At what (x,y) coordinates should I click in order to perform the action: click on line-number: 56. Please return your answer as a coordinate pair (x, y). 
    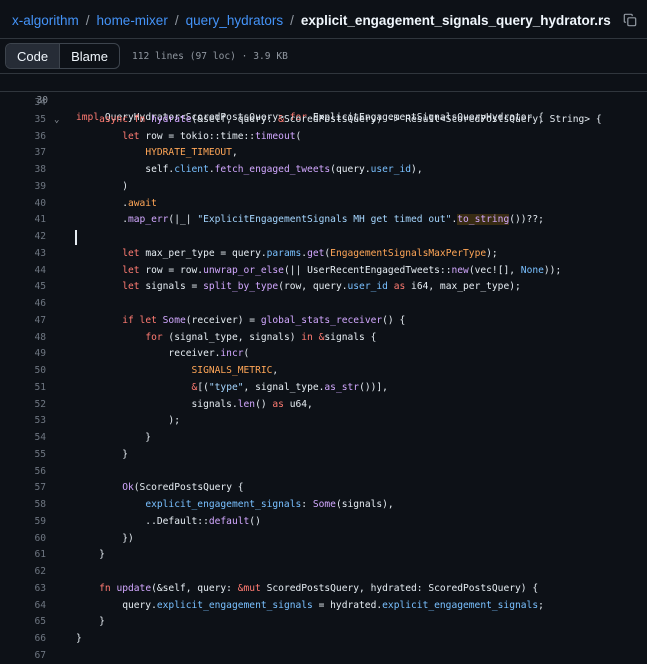
    Looking at the image, I should click on (23, 472).